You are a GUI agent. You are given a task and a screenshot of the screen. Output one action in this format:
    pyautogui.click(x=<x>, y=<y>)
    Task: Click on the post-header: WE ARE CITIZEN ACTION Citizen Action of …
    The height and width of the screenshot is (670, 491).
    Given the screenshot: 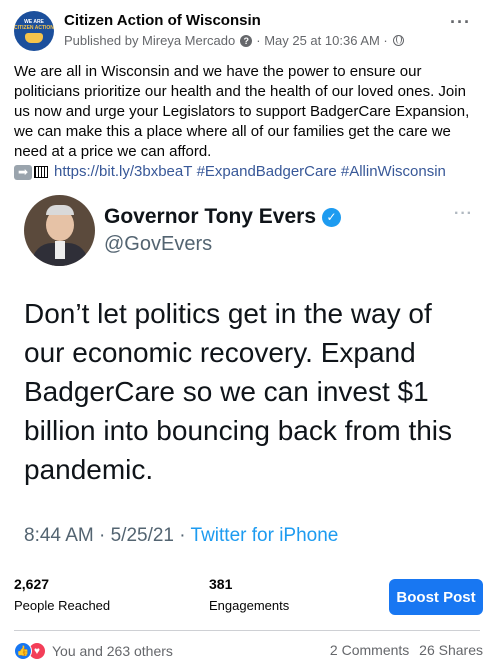 What is the action you would take?
    pyautogui.click(x=245, y=32)
    